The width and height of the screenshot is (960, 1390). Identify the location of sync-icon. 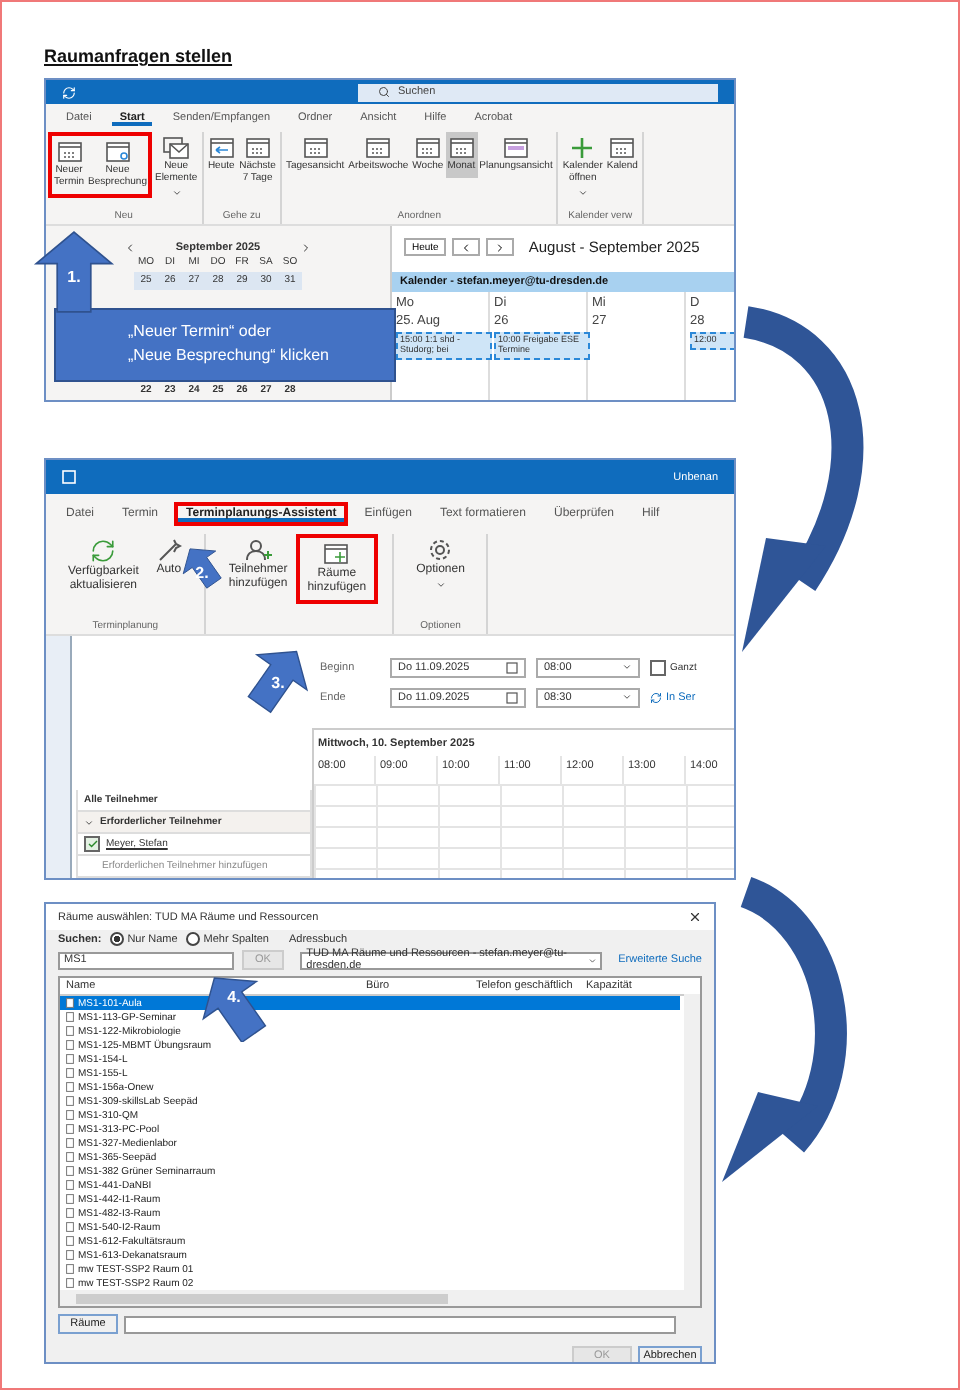
(69, 92).